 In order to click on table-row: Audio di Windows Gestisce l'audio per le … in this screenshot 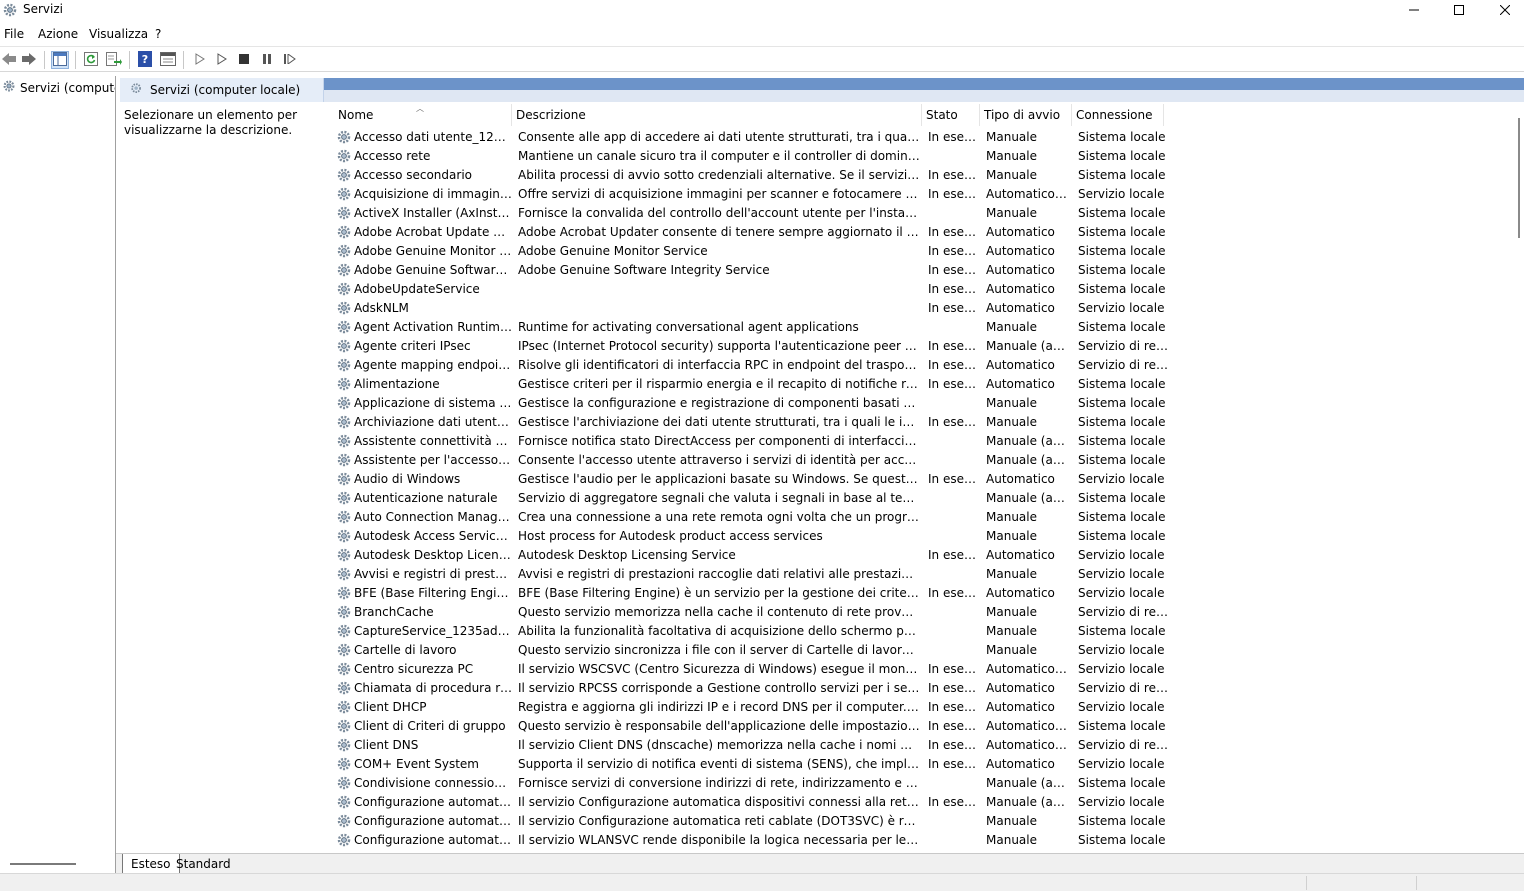, I will do `click(924, 479)`.